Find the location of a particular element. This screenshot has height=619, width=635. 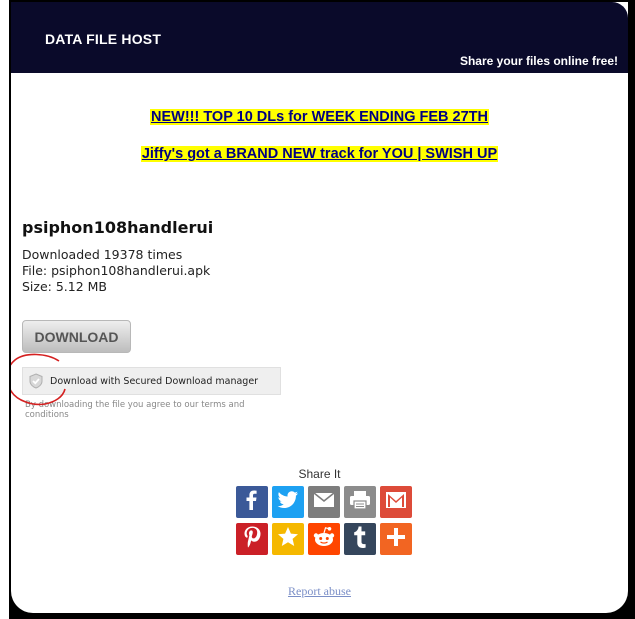

twitter-icon is located at coordinates (288, 502).